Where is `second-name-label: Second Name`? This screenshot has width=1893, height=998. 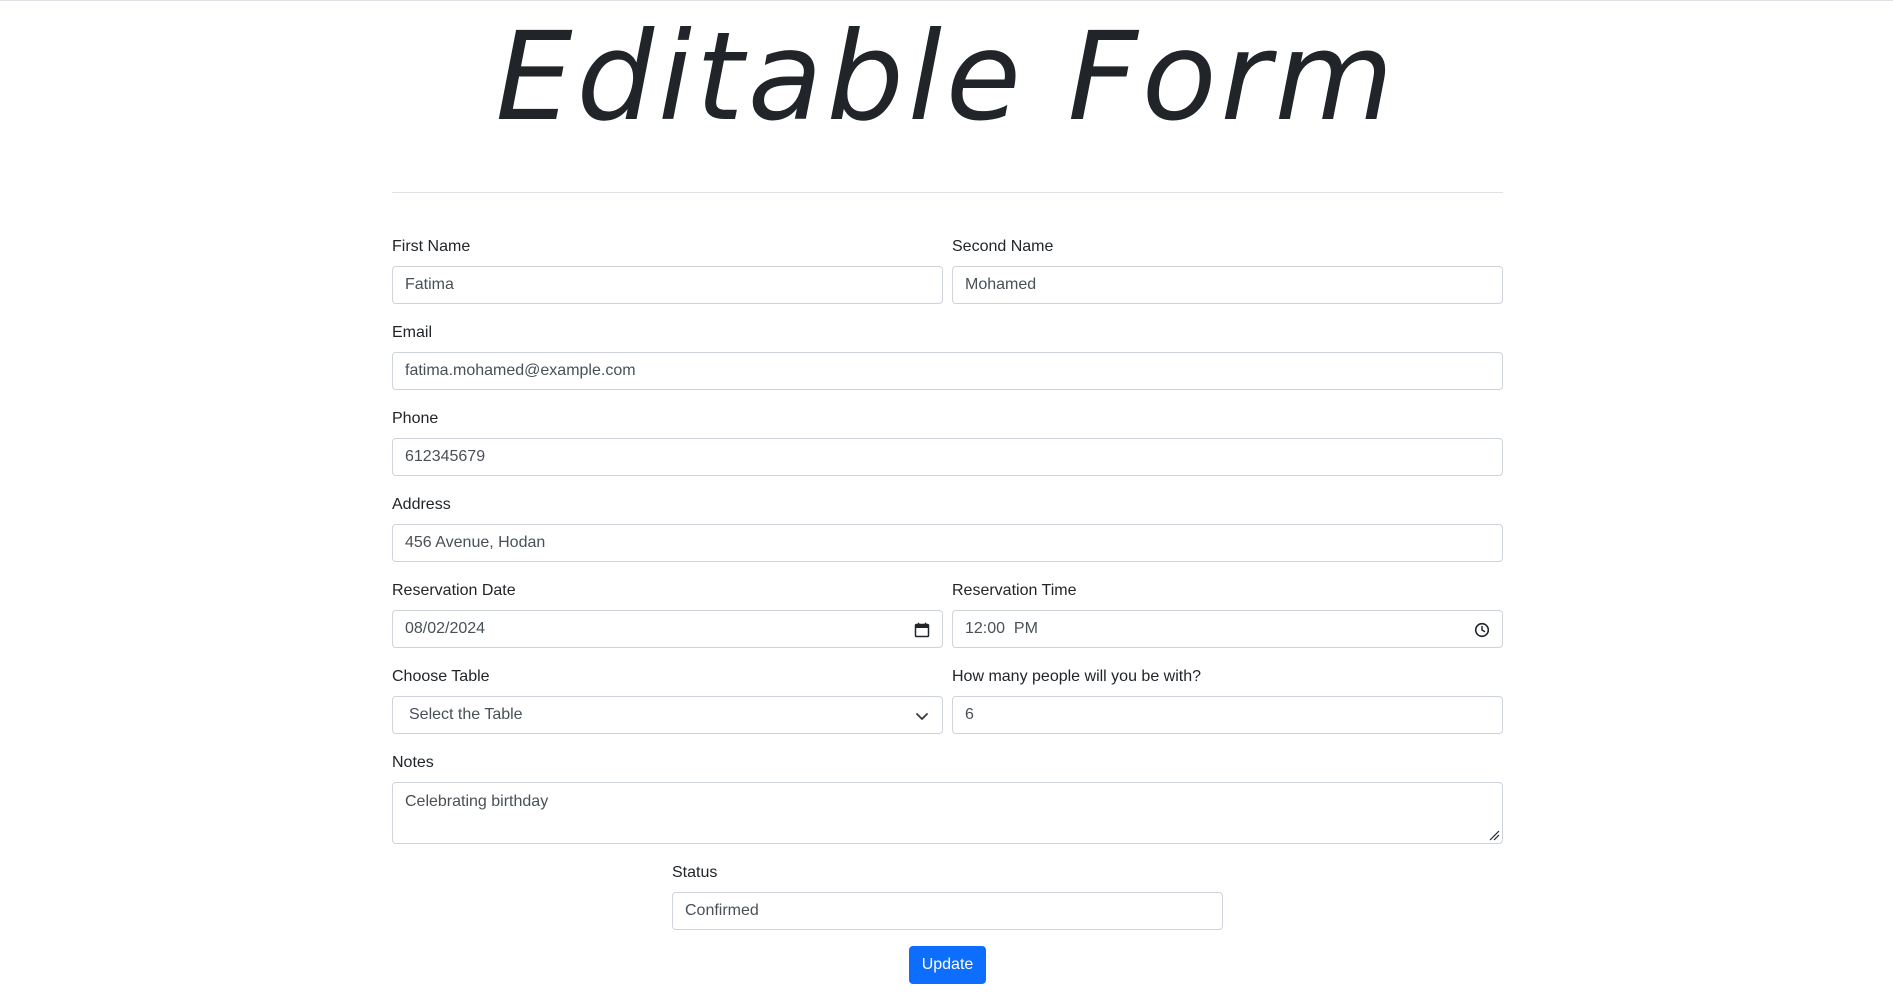 second-name-label: Second Name is located at coordinates (1003, 246).